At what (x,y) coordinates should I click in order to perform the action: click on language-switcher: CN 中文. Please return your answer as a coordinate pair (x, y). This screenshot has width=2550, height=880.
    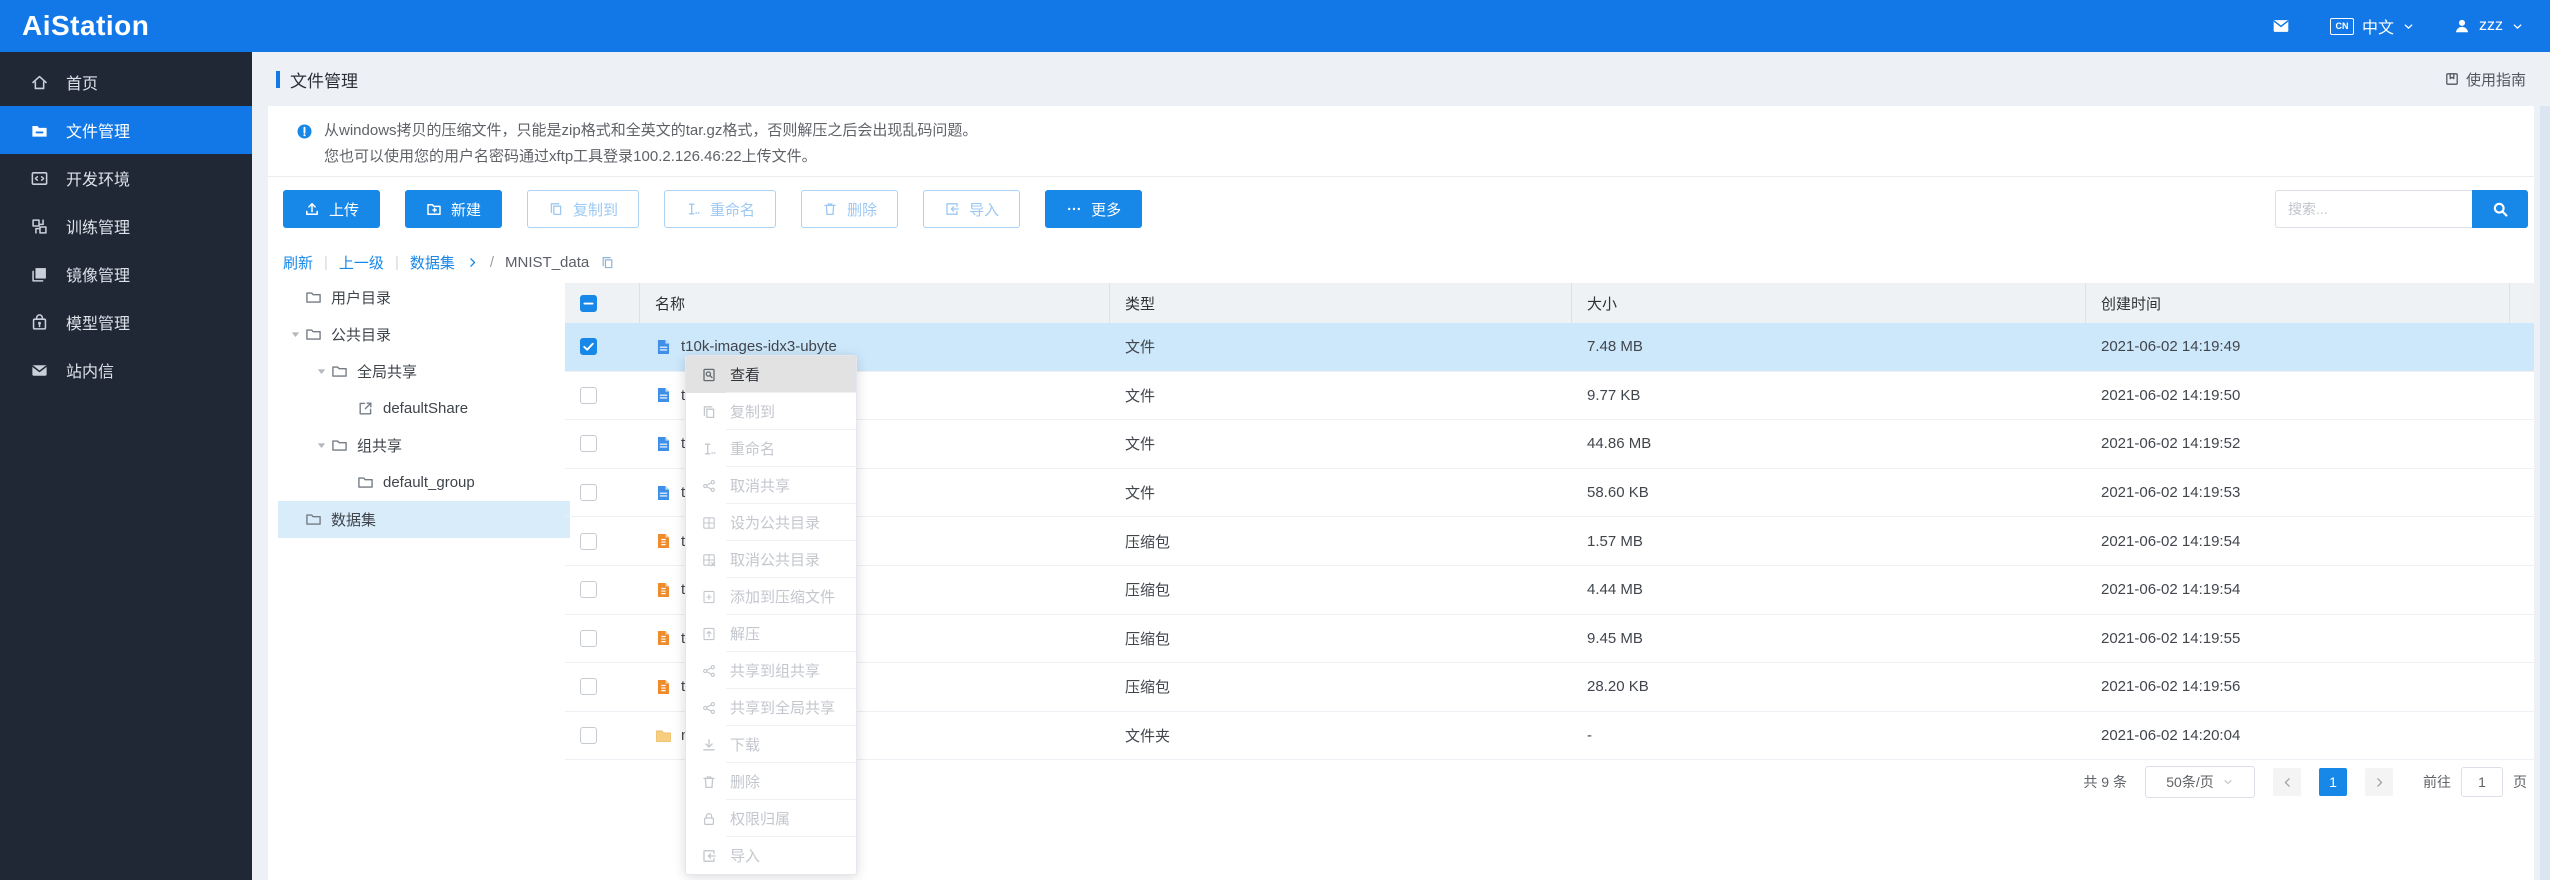
    Looking at the image, I should click on (2372, 26).